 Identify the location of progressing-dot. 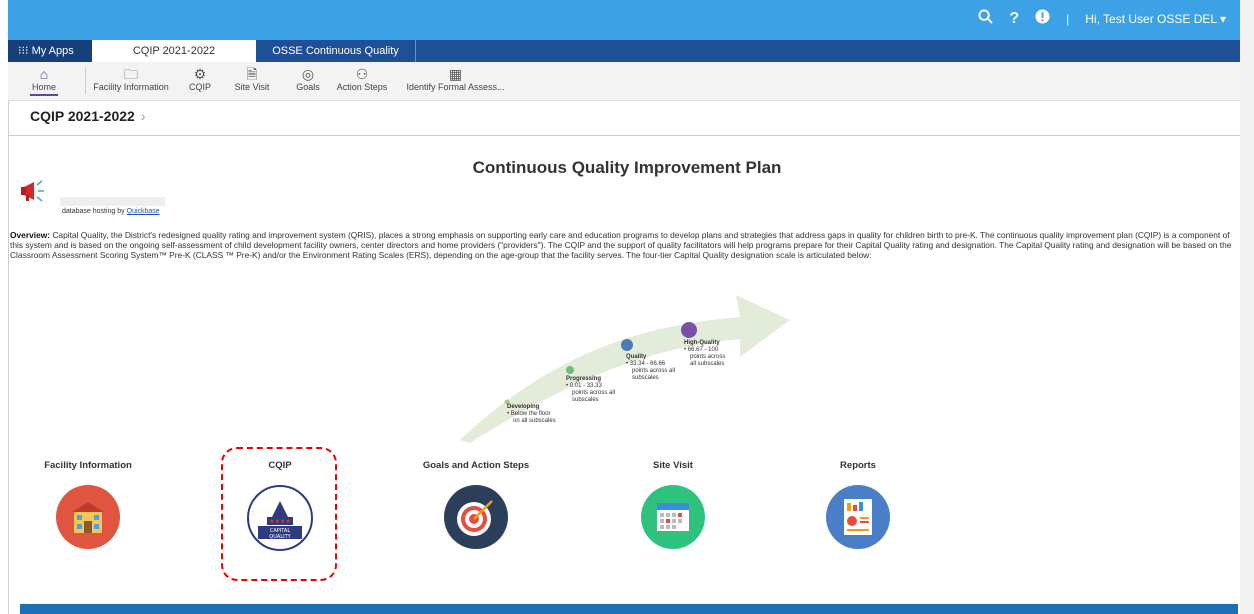
(570, 370).